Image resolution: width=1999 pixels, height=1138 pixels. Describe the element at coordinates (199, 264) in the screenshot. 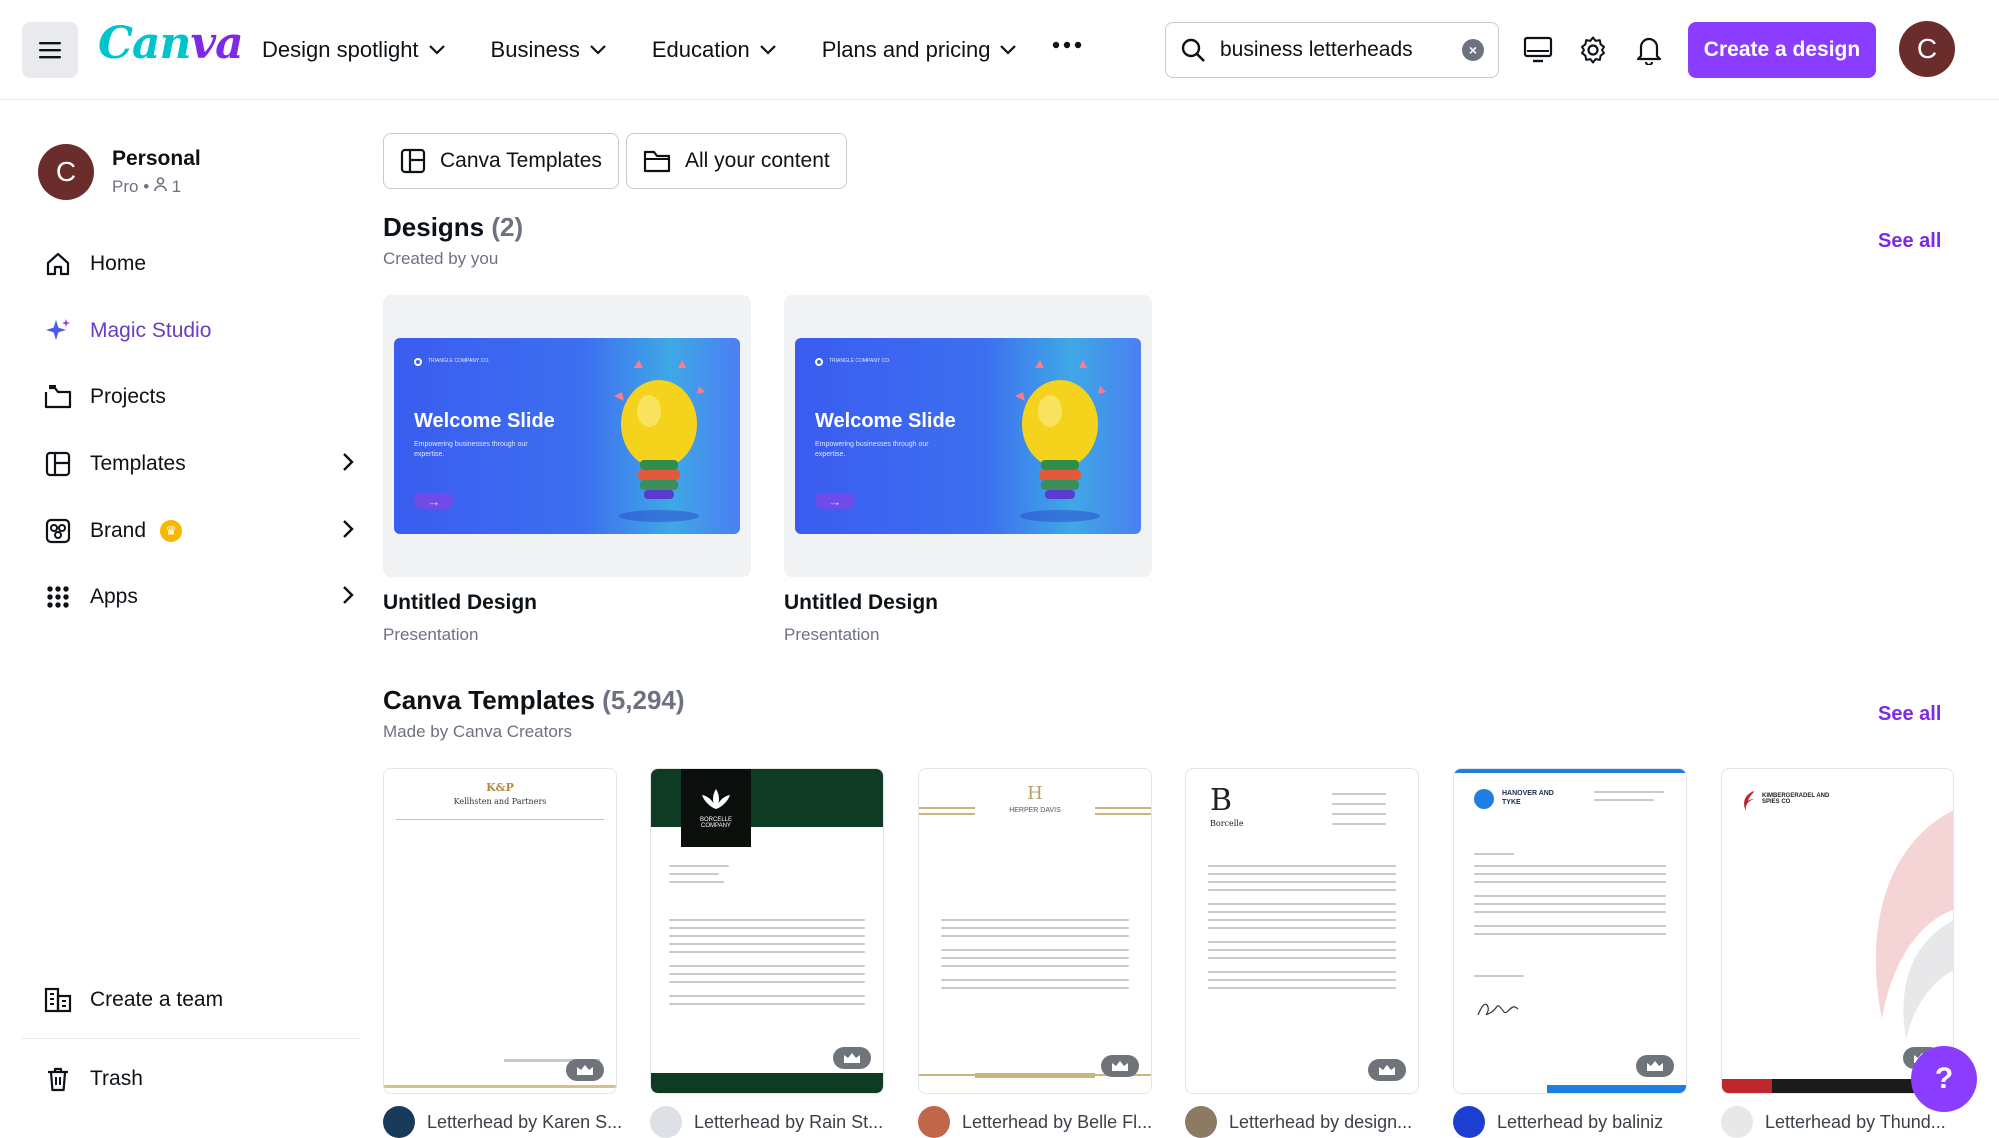

I see `sidebar-item-home: Home` at that location.